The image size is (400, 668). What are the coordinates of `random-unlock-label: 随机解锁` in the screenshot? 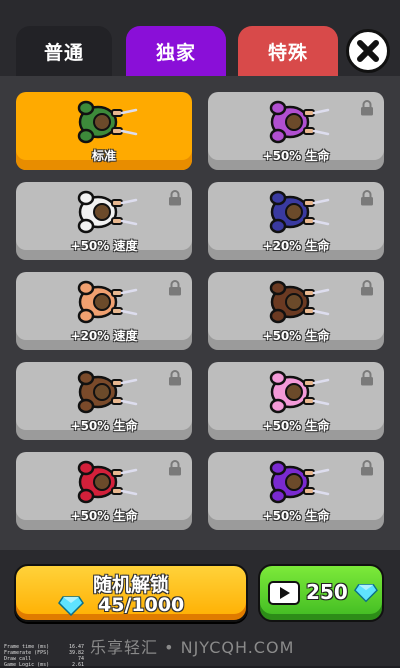 It's located at (130, 585).